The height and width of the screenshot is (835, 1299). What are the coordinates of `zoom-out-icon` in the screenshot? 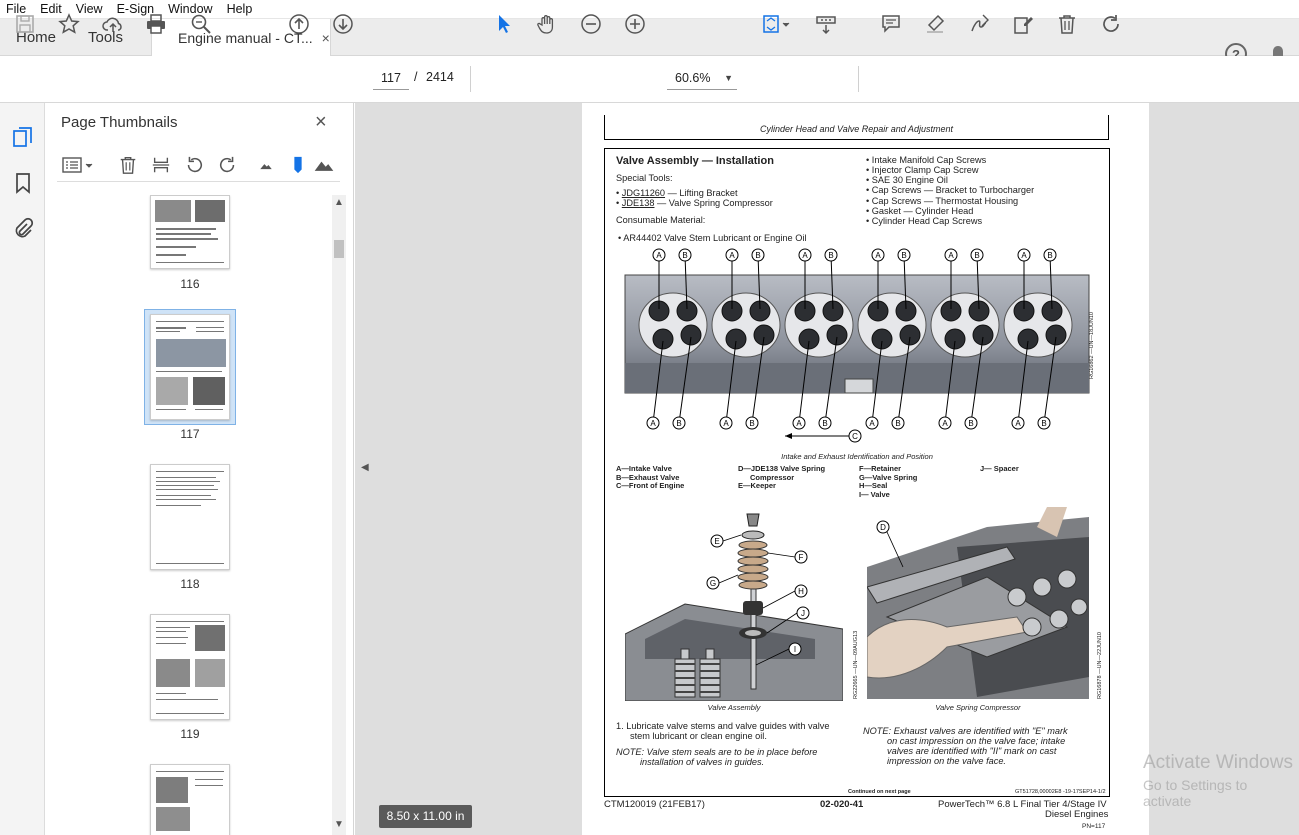 It's located at (591, 24).